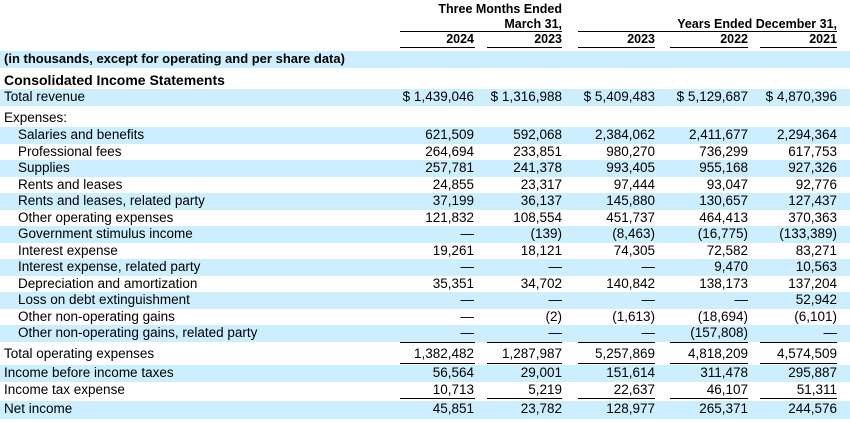 The image size is (850, 422). I want to click on header-rule-three-months, so click(481, 31).